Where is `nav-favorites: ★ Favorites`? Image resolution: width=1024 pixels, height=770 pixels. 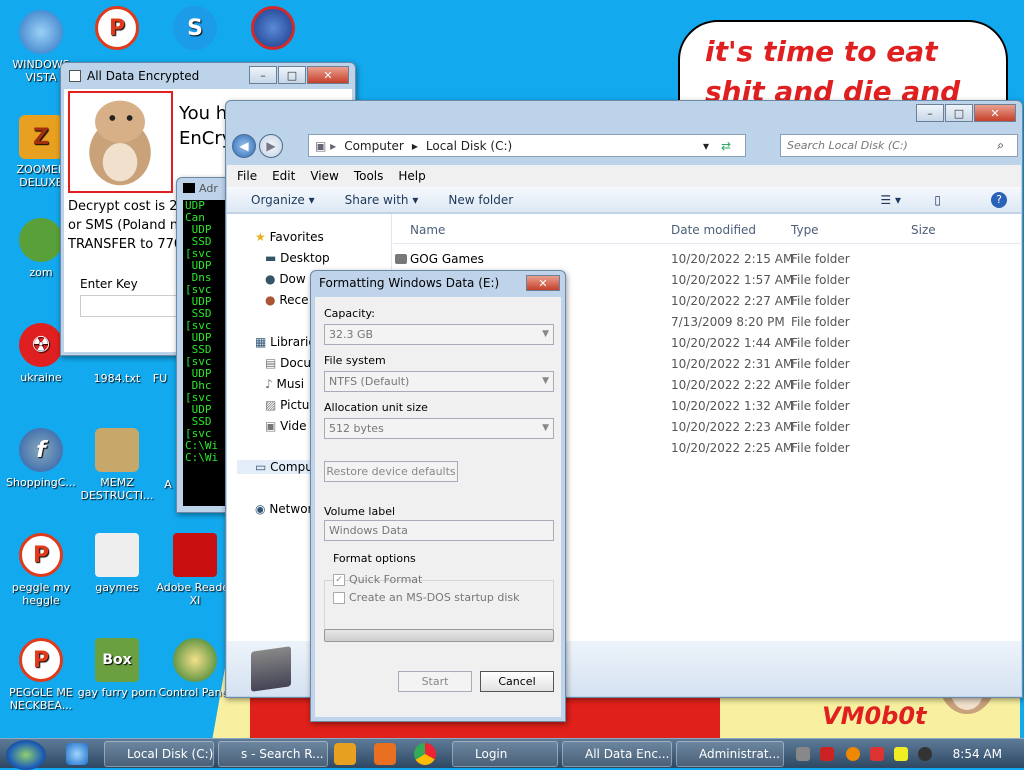 nav-favorites: ★ Favorites is located at coordinates (289, 237).